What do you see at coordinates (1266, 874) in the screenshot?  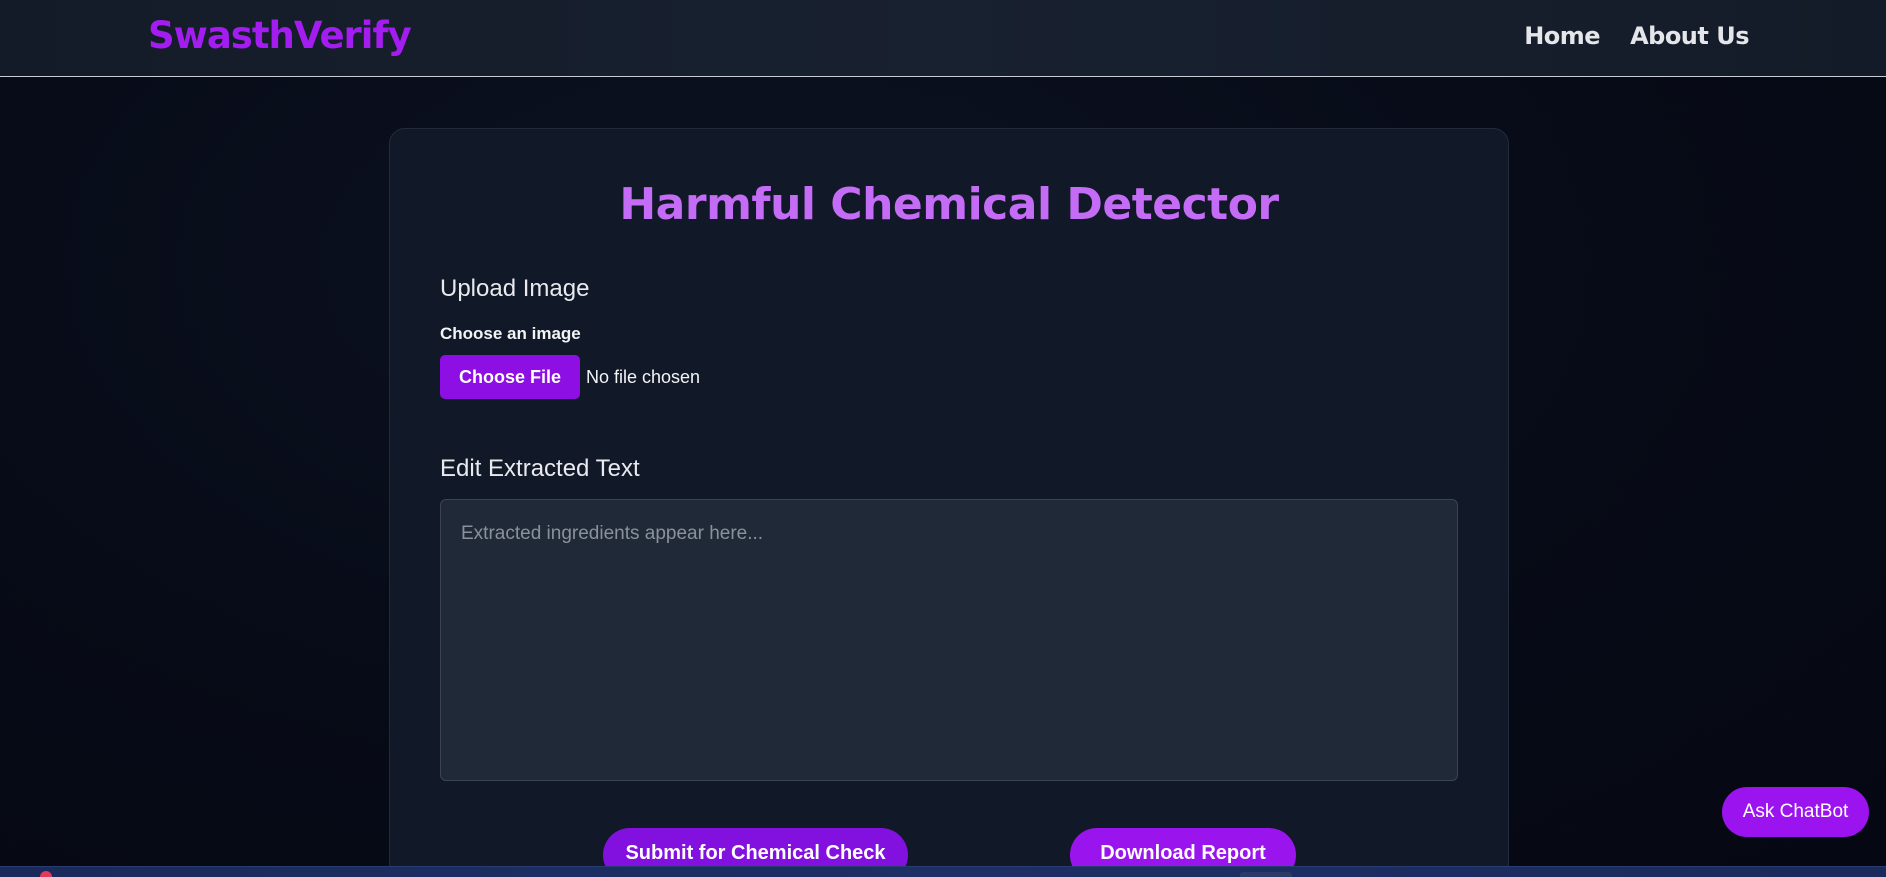 I see `taskbar-active-item` at bounding box center [1266, 874].